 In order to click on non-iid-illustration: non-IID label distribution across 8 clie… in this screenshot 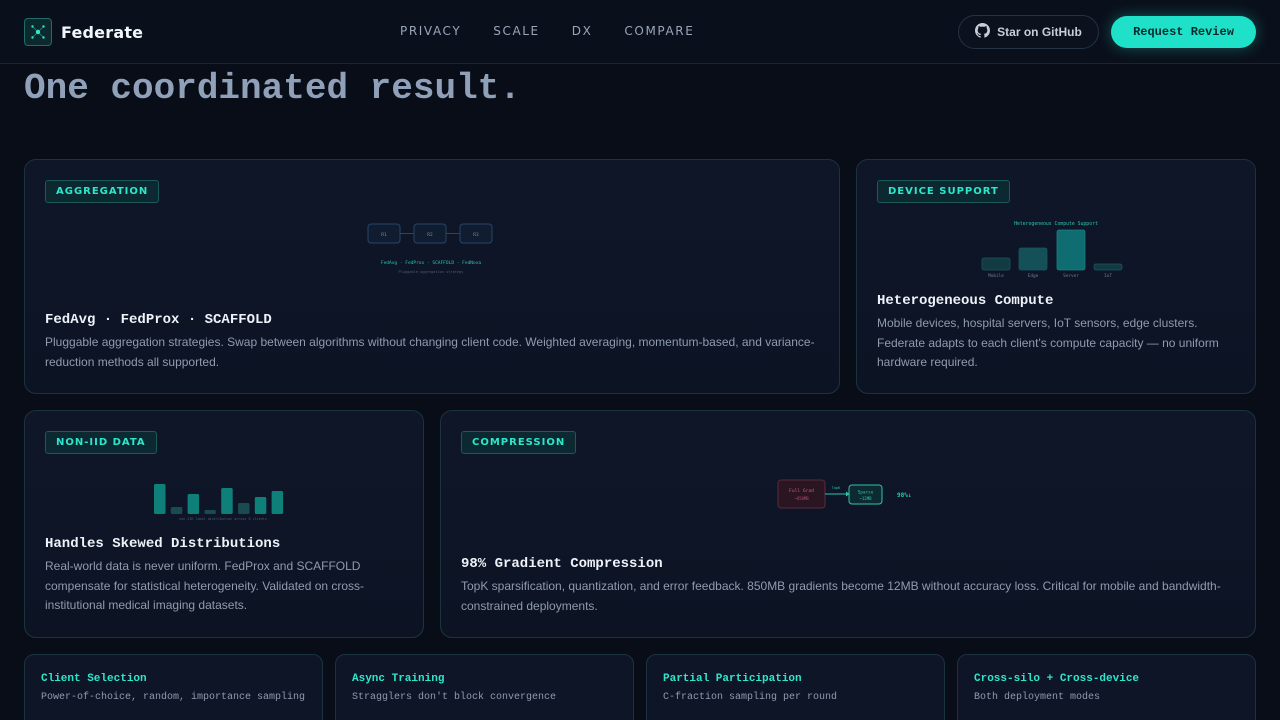, I will do `click(219, 502)`.